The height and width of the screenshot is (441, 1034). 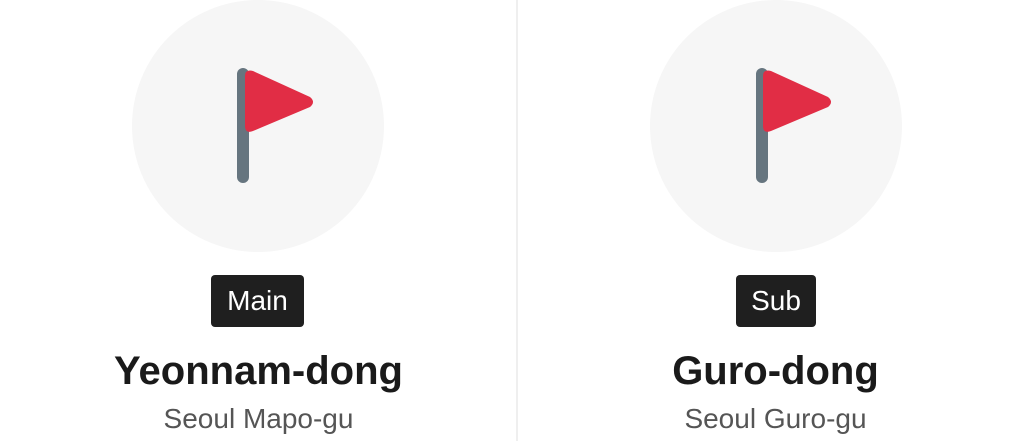 I want to click on location-badge: Main, so click(x=257, y=301).